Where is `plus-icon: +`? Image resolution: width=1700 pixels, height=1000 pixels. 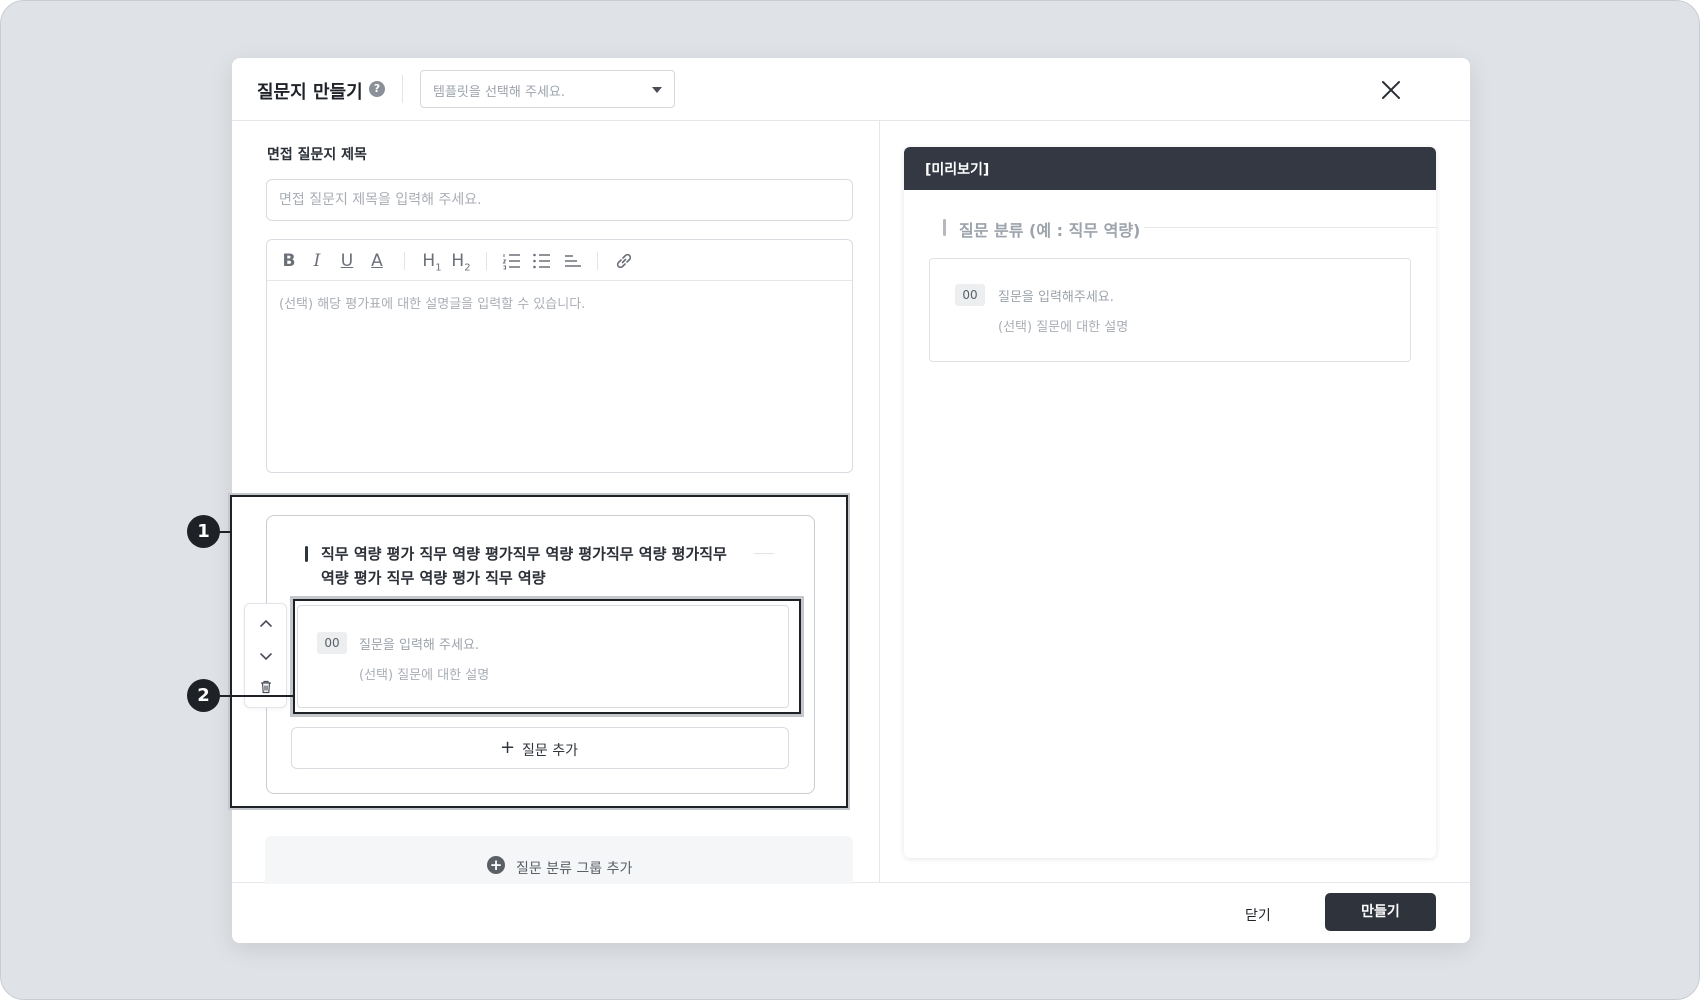 plus-icon: + is located at coordinates (508, 747).